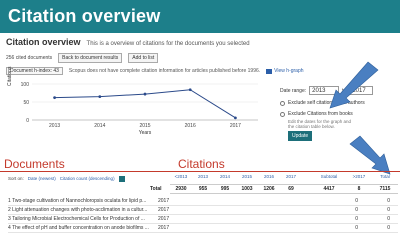 This screenshot has width=400, height=246. What do you see at coordinates (203, 189) in the screenshot?
I see `total-cell: 955` at bounding box center [203, 189].